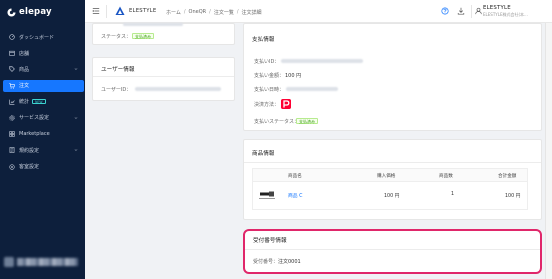  What do you see at coordinates (120, 10) in the screenshot?
I see `tenant-logo-icon` at bounding box center [120, 10].